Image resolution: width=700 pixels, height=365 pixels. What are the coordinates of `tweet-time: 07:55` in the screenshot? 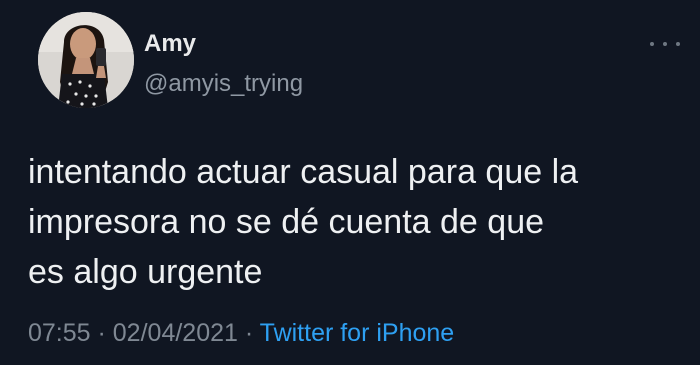 It's located at (59, 333).